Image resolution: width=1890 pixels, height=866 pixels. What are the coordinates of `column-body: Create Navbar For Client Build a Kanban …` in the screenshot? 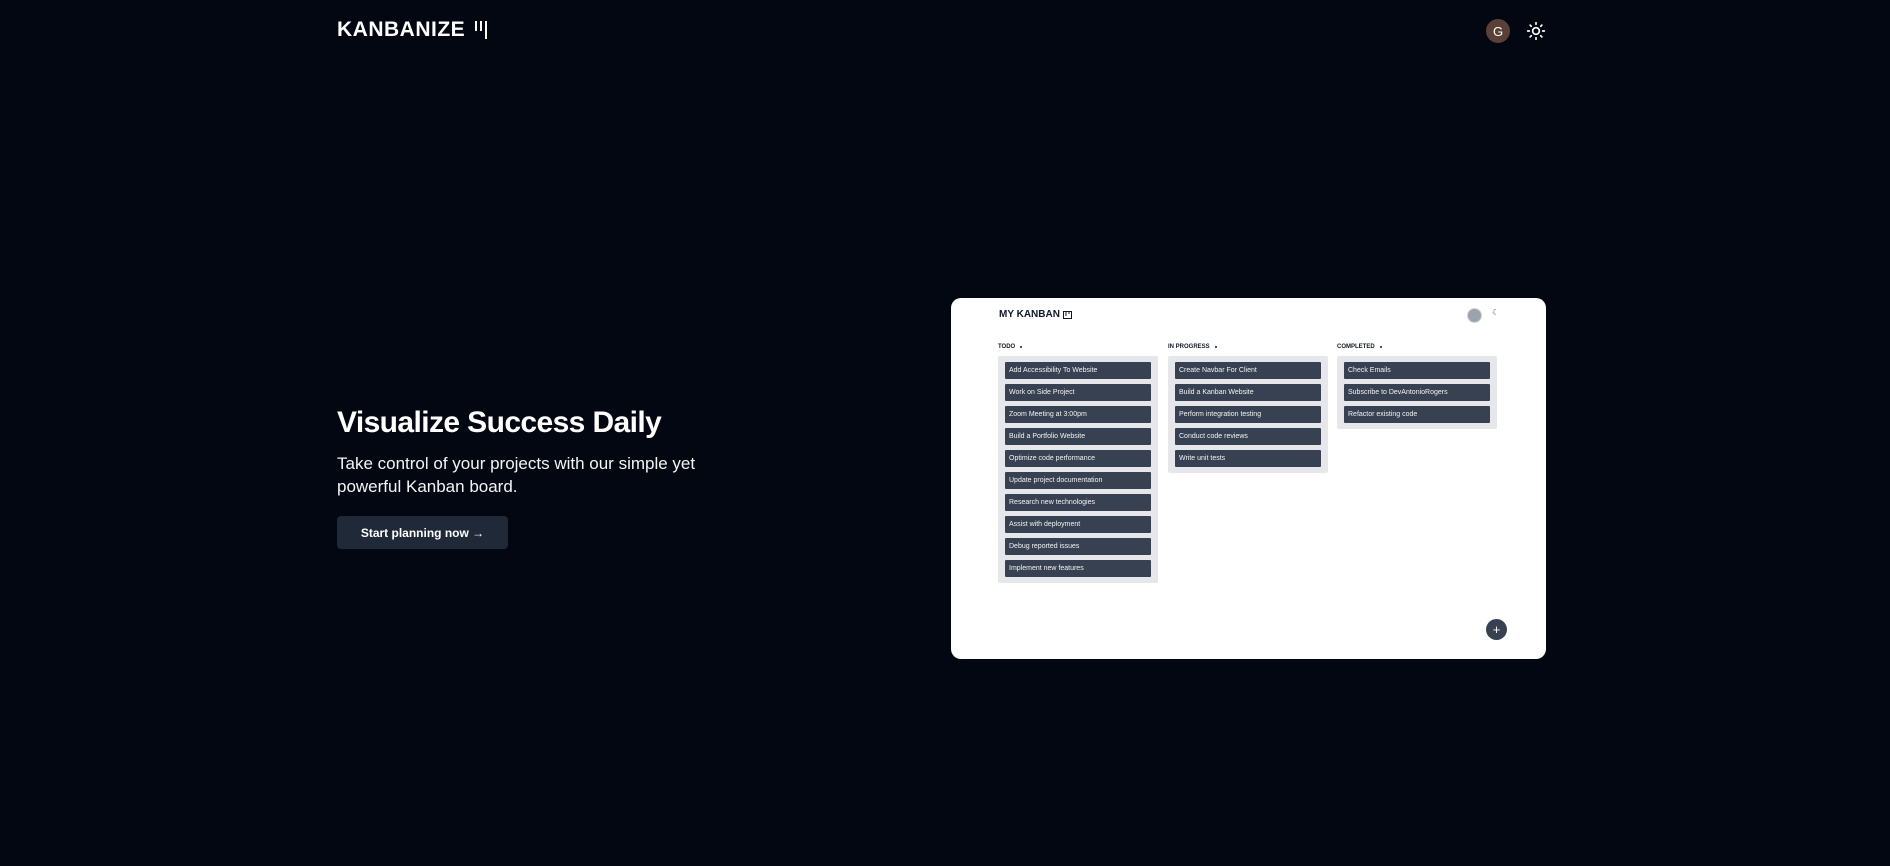 It's located at (1248, 414).